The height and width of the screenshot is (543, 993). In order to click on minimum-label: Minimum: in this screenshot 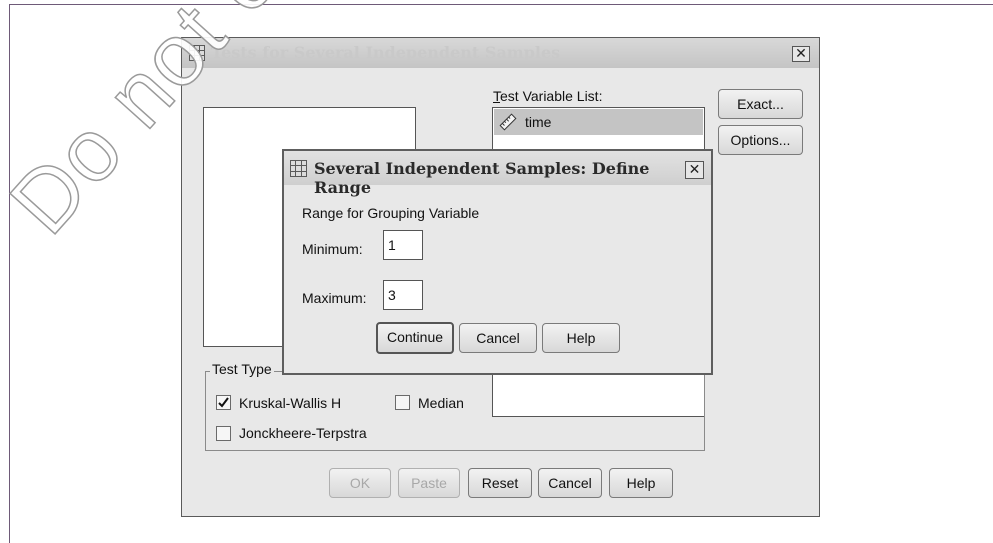, I will do `click(332, 249)`.